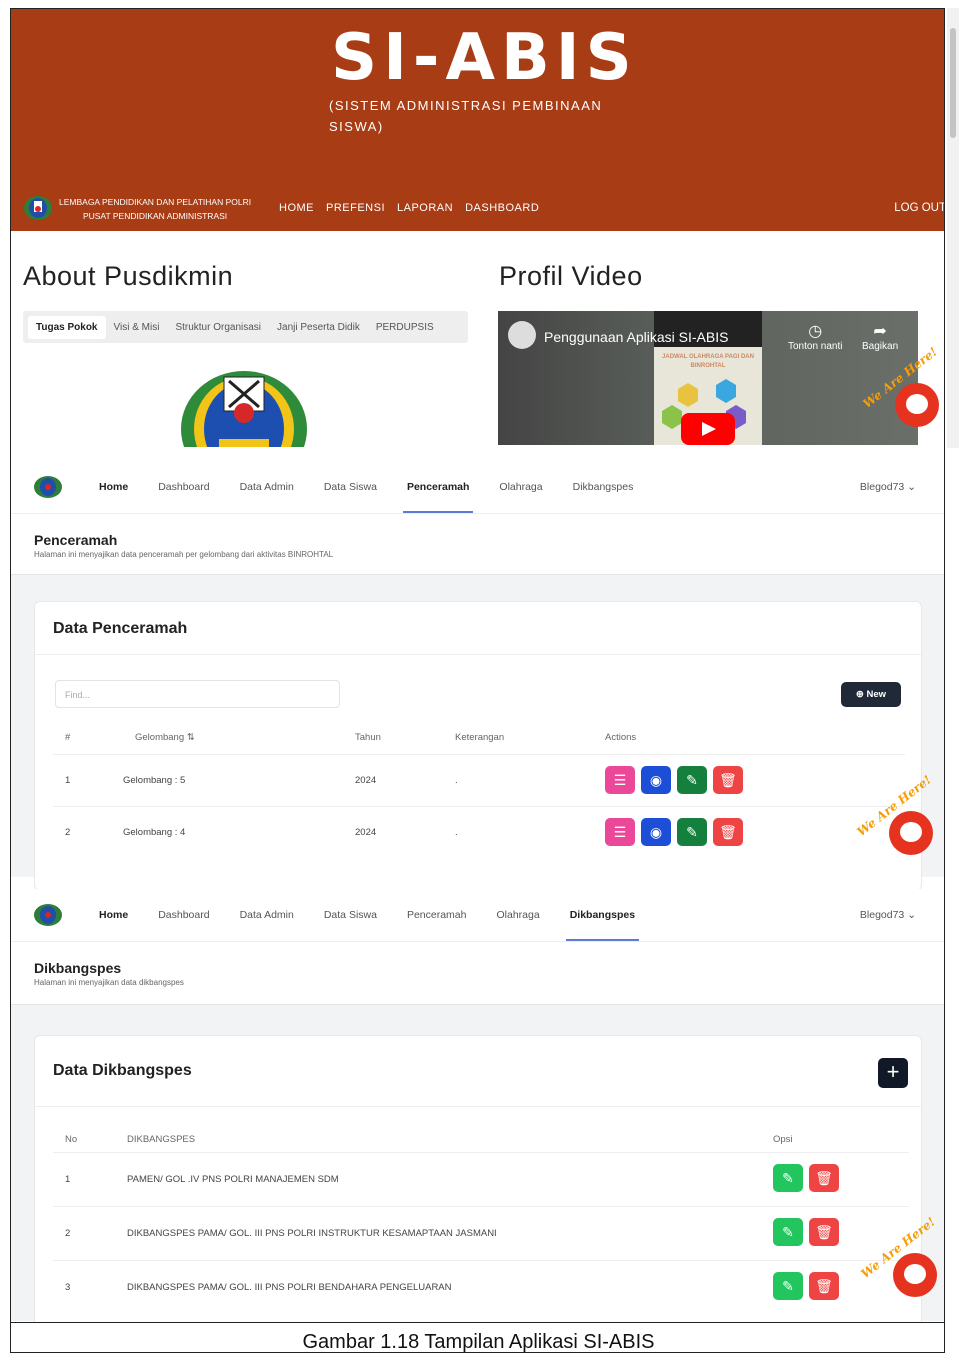 The image size is (961, 1356). Describe the element at coordinates (953, 228) in the screenshot. I see `scrollbar` at that location.